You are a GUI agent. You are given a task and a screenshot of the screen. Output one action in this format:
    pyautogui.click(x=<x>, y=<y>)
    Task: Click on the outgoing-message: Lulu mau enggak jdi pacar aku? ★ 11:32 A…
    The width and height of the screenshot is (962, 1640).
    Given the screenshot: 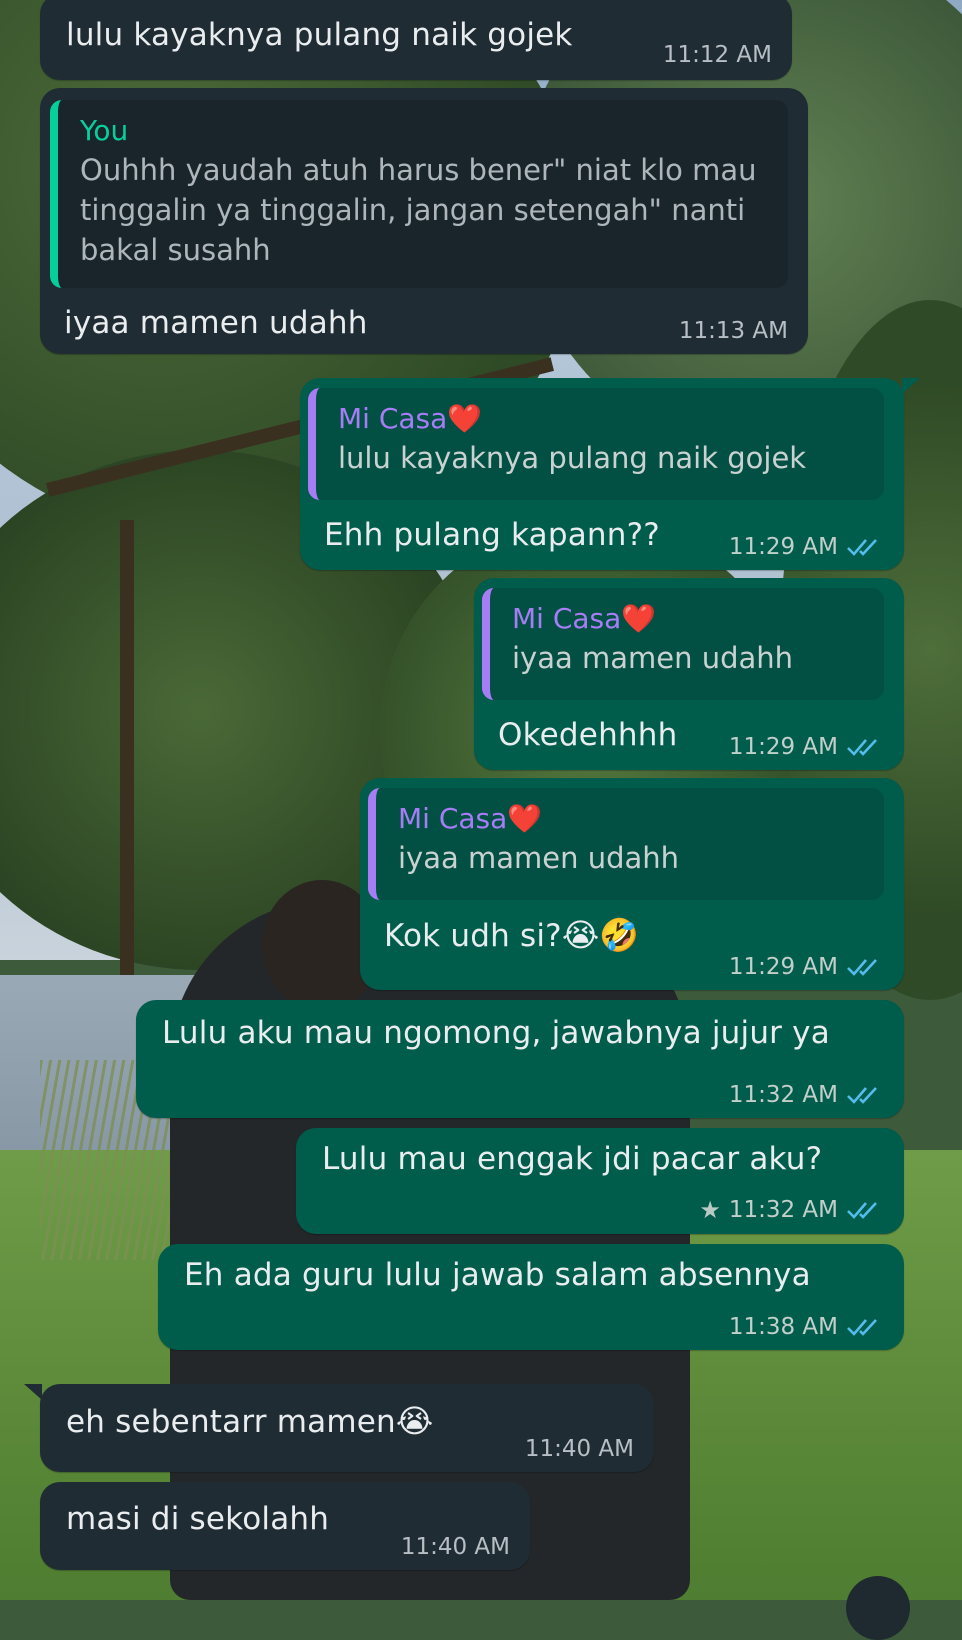 What is the action you would take?
    pyautogui.click(x=600, y=1181)
    